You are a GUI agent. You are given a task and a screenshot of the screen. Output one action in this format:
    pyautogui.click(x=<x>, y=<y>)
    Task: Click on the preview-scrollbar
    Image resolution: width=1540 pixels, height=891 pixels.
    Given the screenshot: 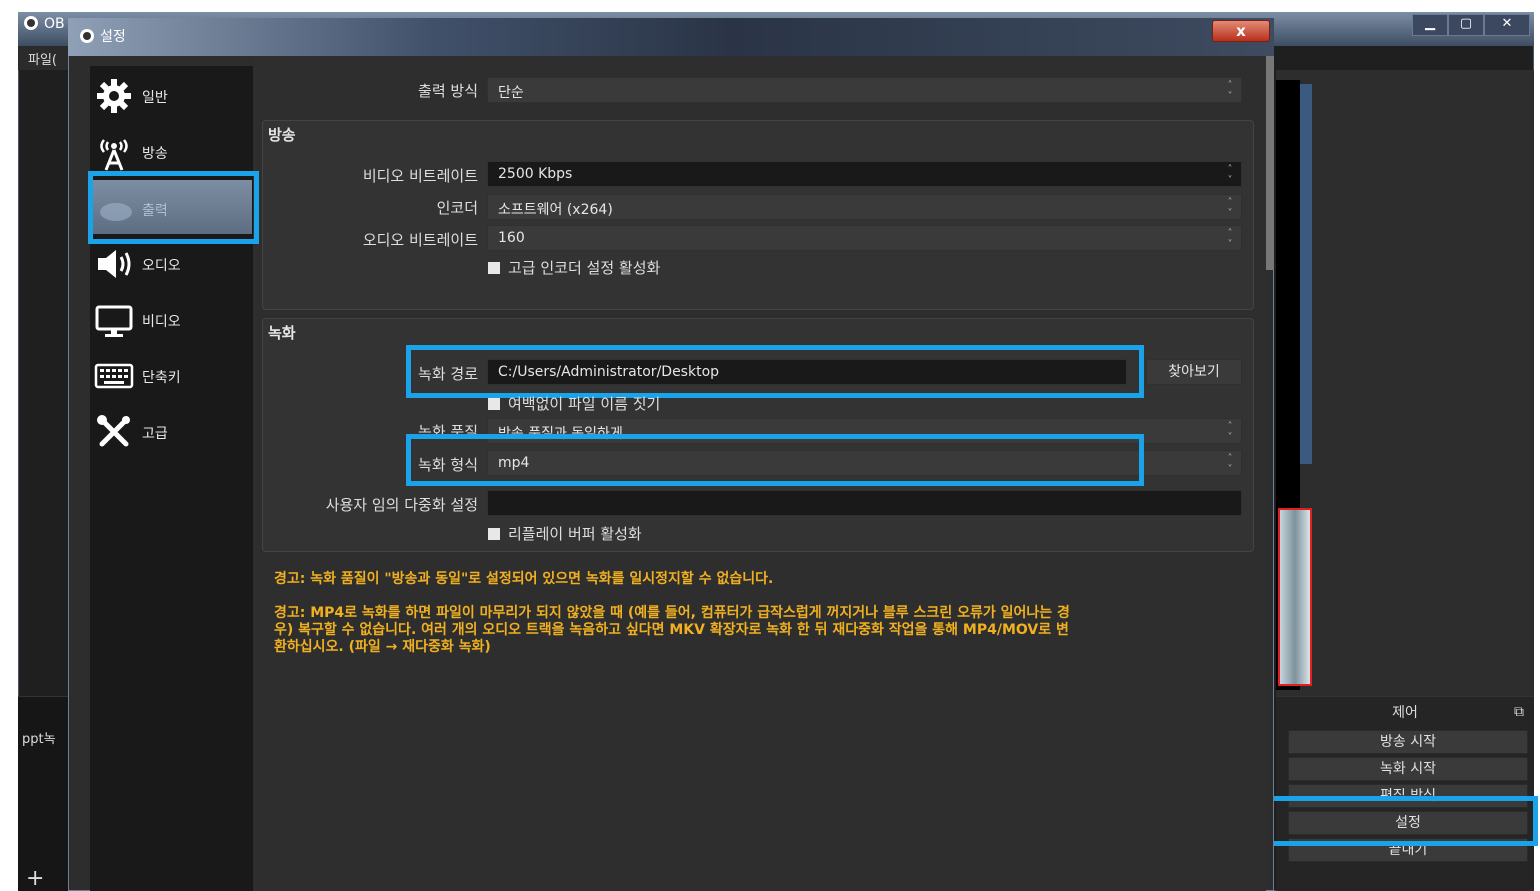 What is the action you would take?
    pyautogui.click(x=1306, y=274)
    